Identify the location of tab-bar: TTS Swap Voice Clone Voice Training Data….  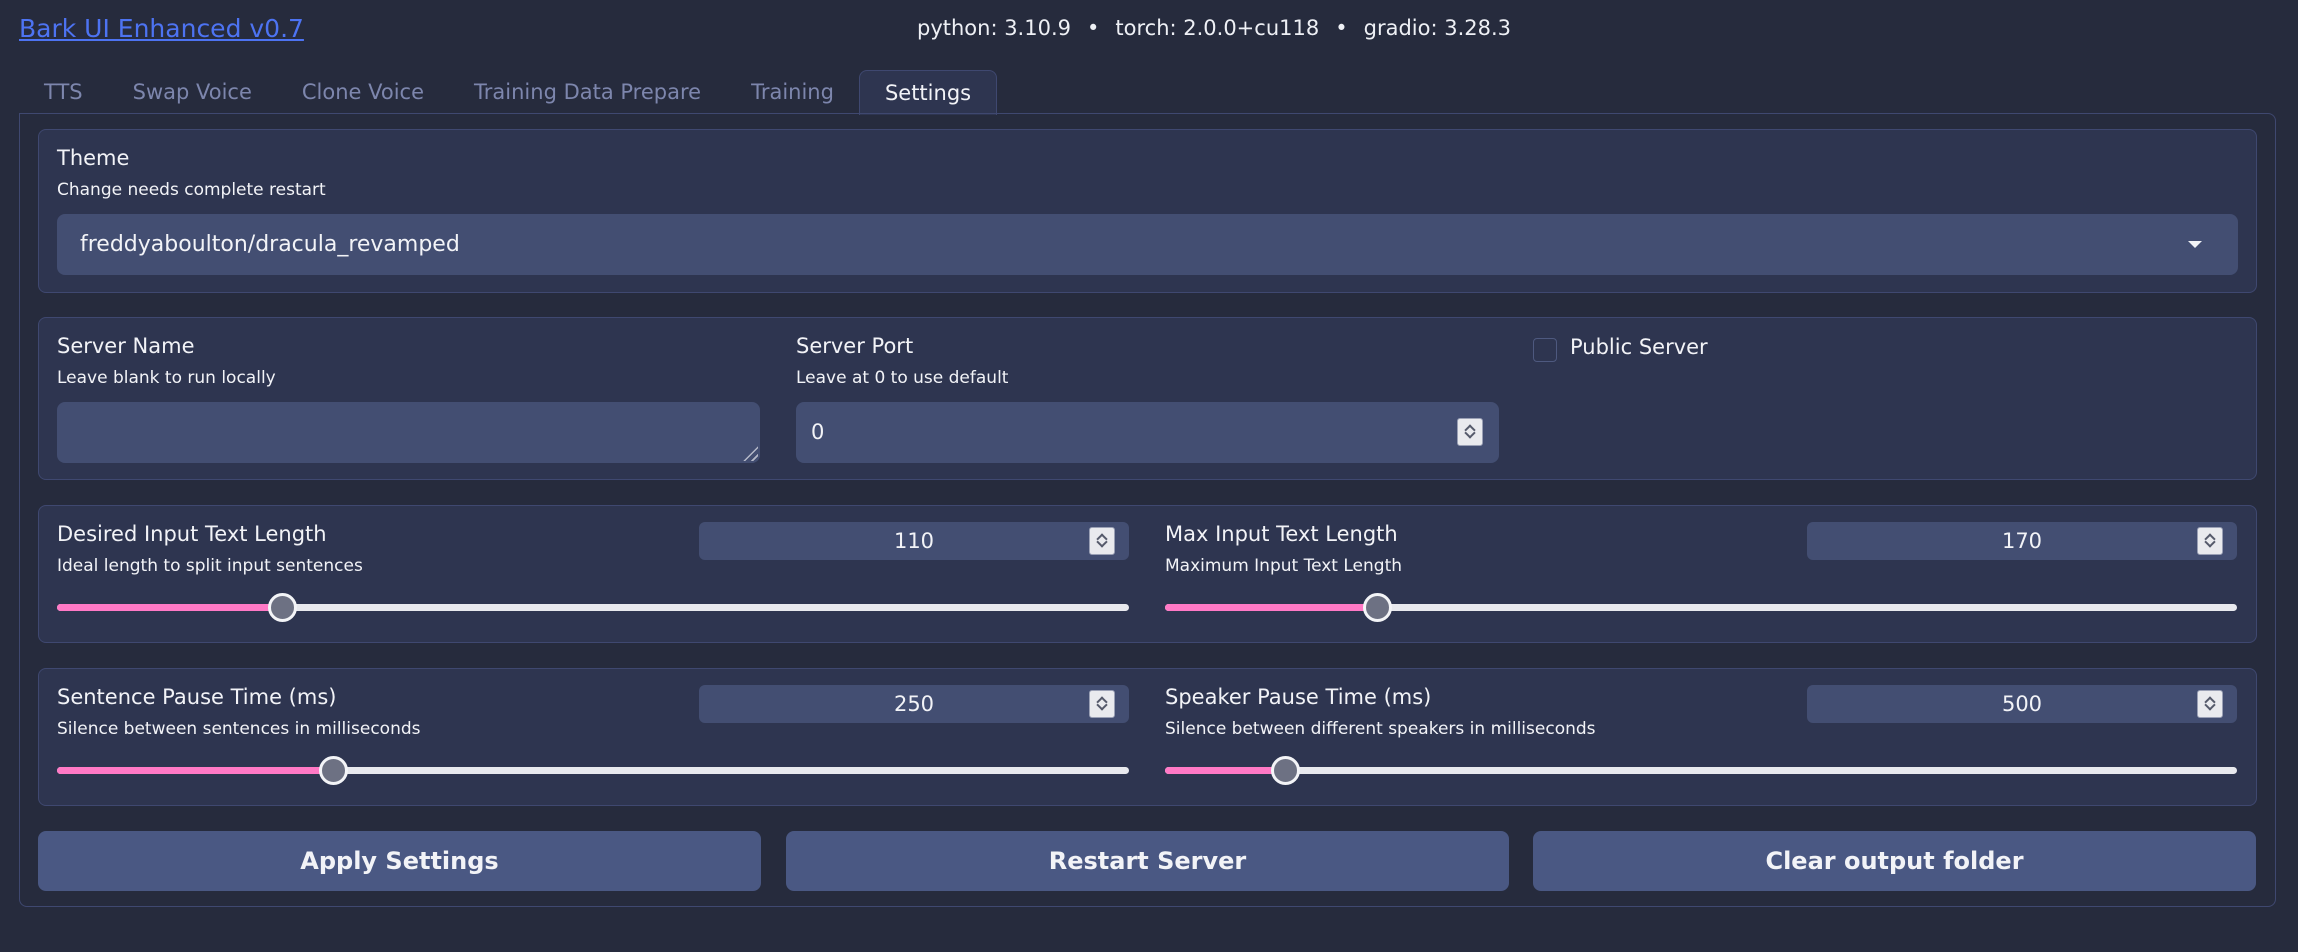
(508, 92).